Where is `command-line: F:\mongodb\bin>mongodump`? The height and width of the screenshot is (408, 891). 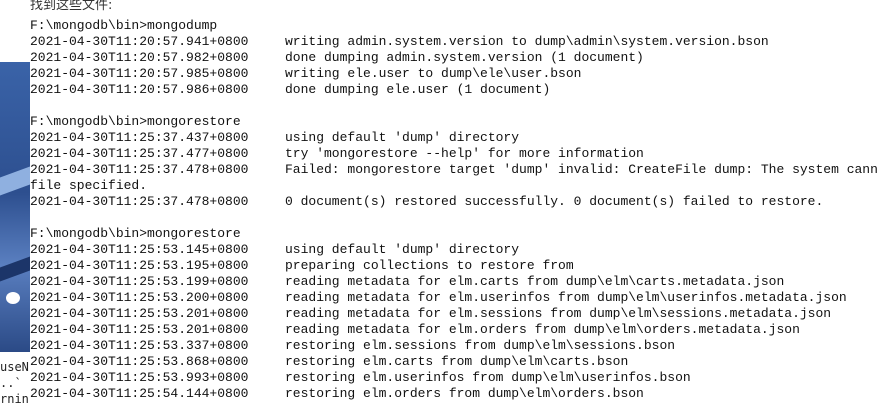 command-line: F:\mongodb\bin>mongodump is located at coordinates (460, 26).